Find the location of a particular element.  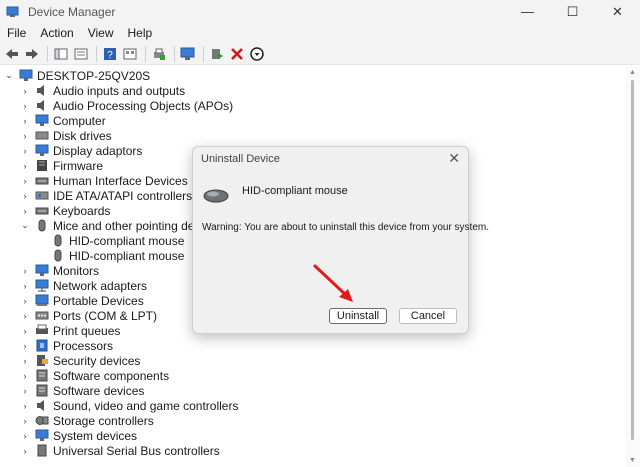

scrollbar-thumb is located at coordinates (632, 260).